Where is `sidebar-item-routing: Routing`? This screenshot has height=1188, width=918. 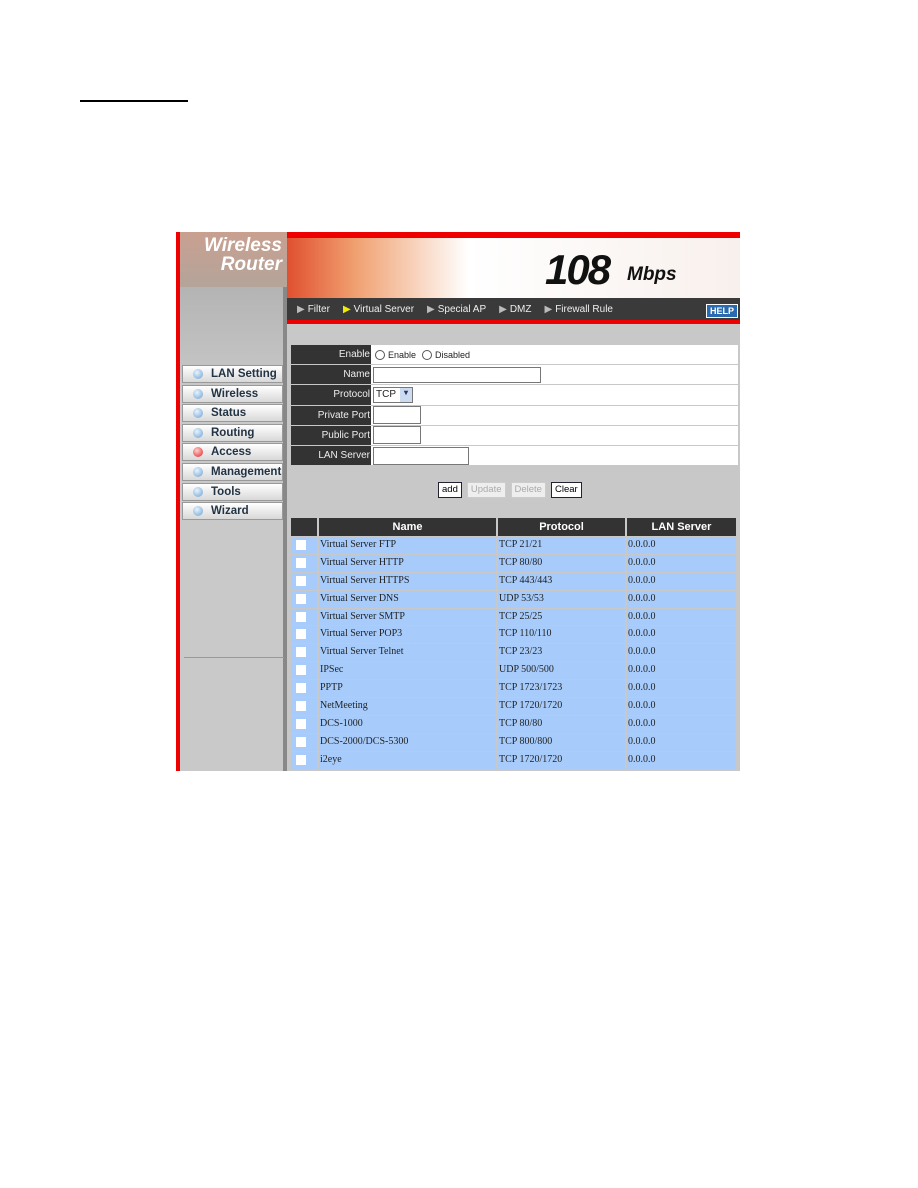 sidebar-item-routing: Routing is located at coordinates (232, 432).